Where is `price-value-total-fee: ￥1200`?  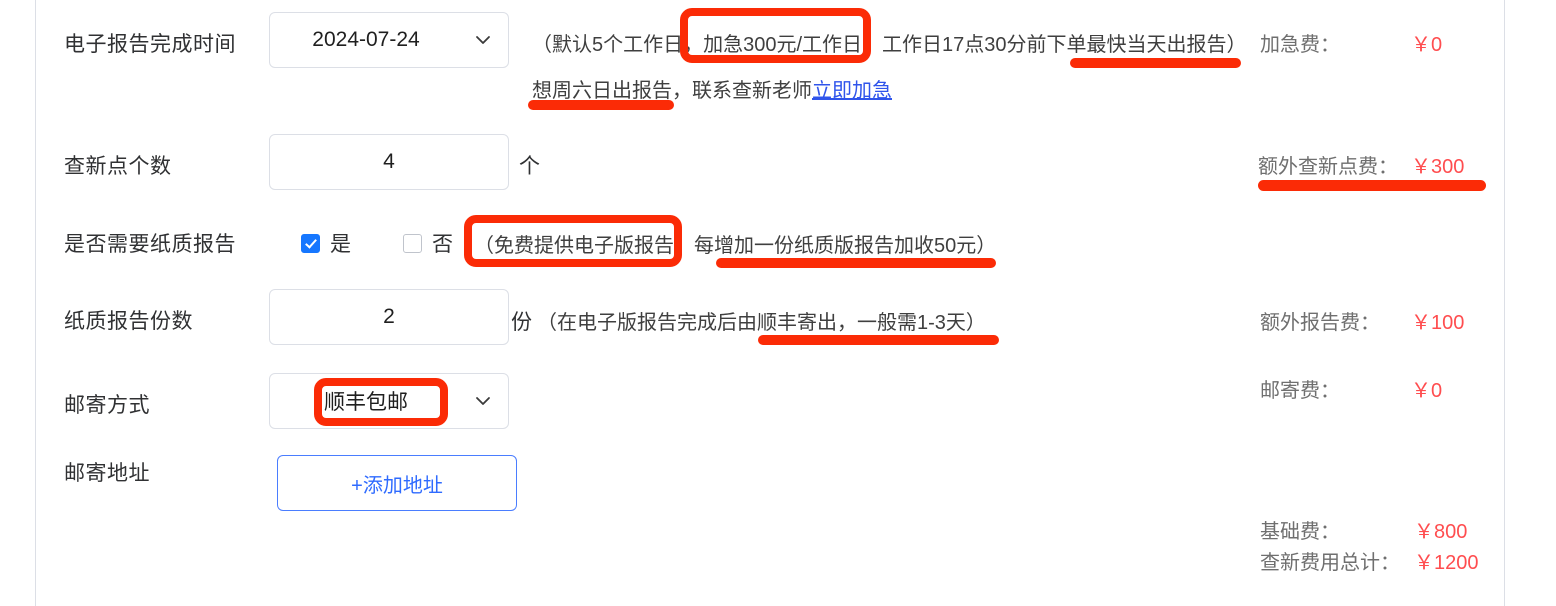
price-value-total-fee: ￥1200 is located at coordinates (1446, 563).